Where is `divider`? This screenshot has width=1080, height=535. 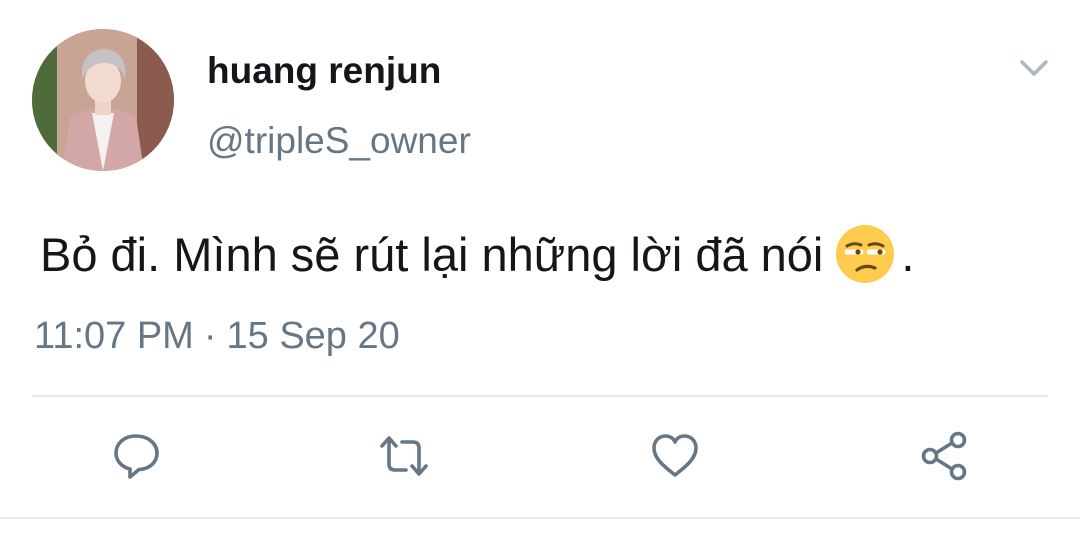
divider is located at coordinates (540, 396).